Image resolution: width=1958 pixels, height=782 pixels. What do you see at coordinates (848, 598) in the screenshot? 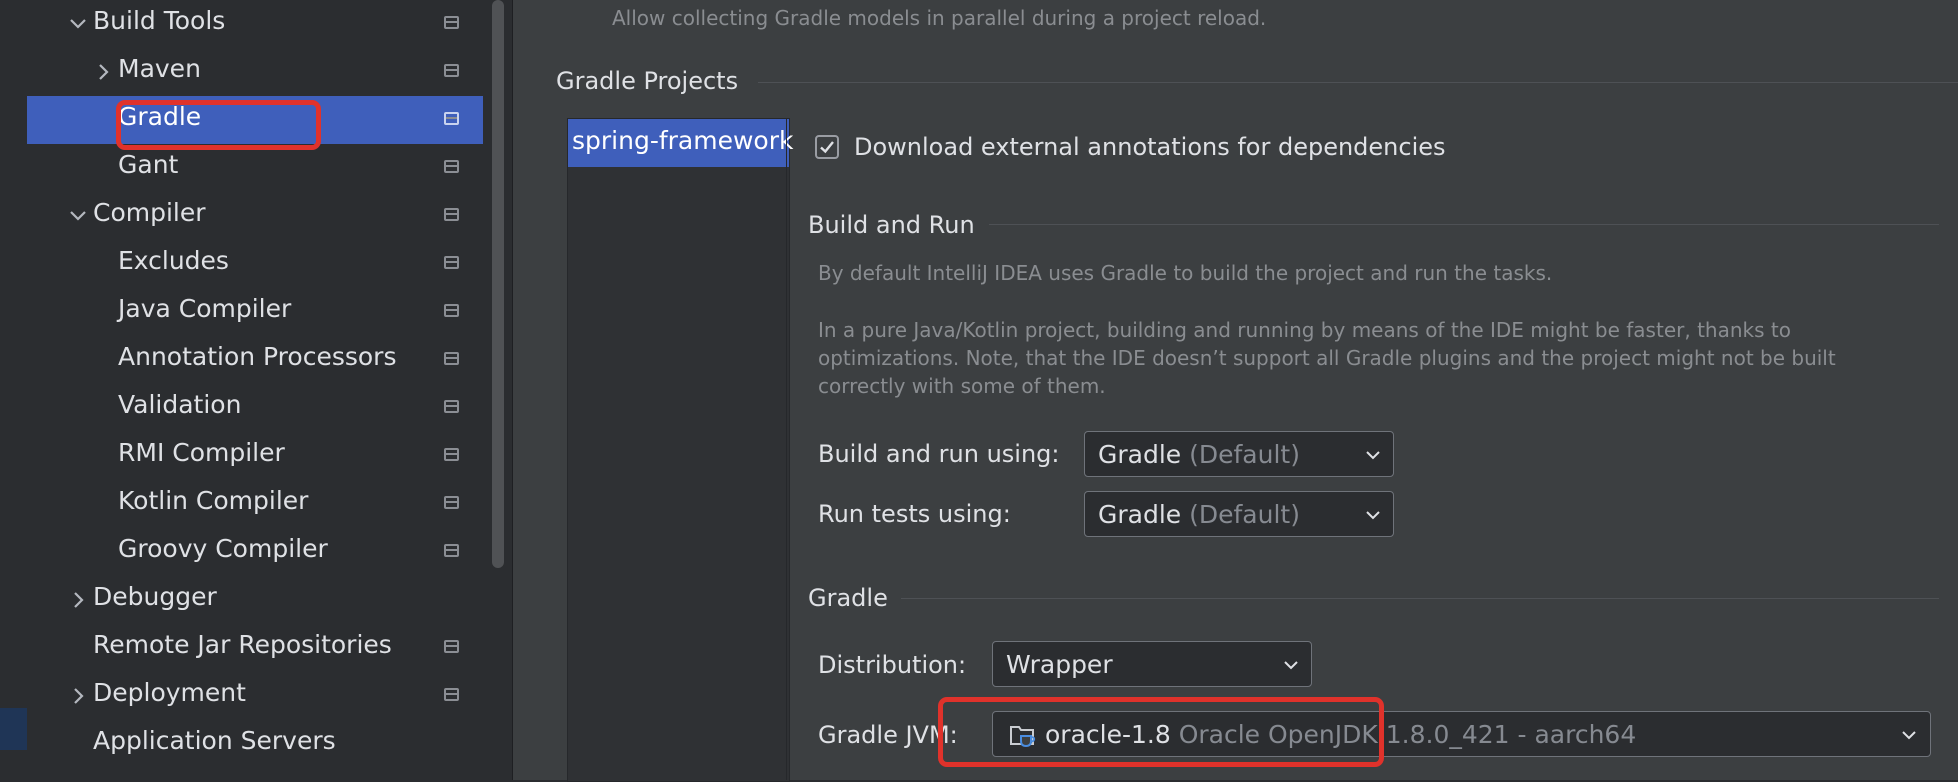
I see `gradle-section-title: Gradle` at bounding box center [848, 598].